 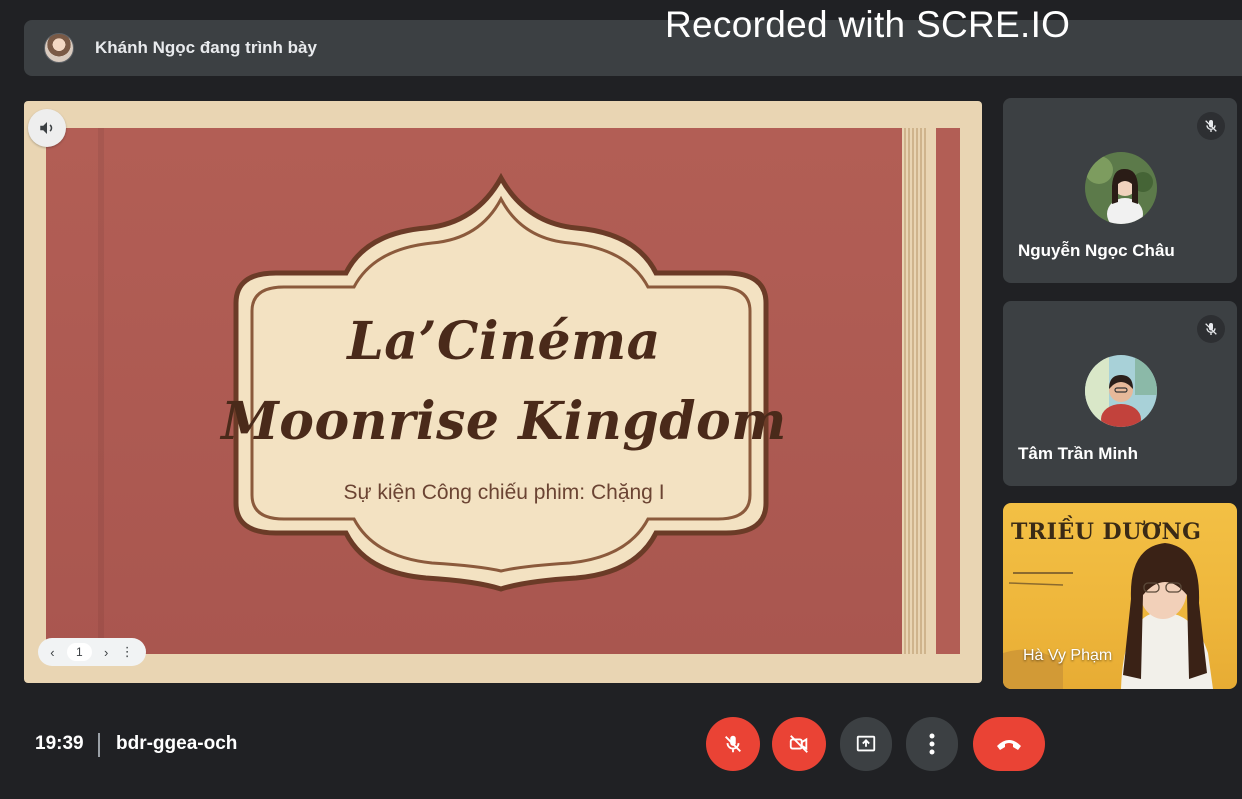 I want to click on participant-name: Tâm Trần Minh, so click(x=1078, y=453).